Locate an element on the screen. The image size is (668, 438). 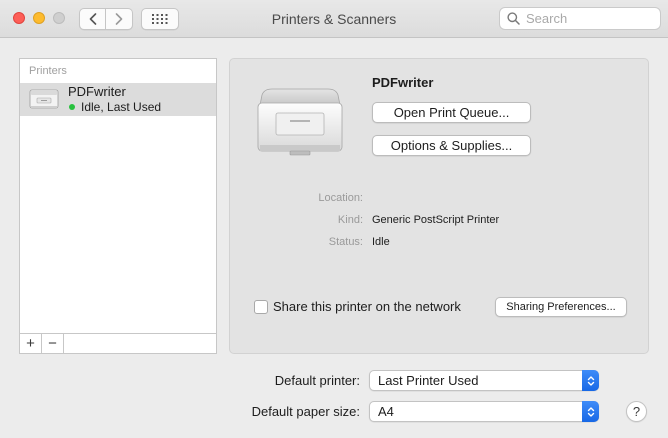
printer-status-text: Idle, Last Used is located at coordinates (121, 107).